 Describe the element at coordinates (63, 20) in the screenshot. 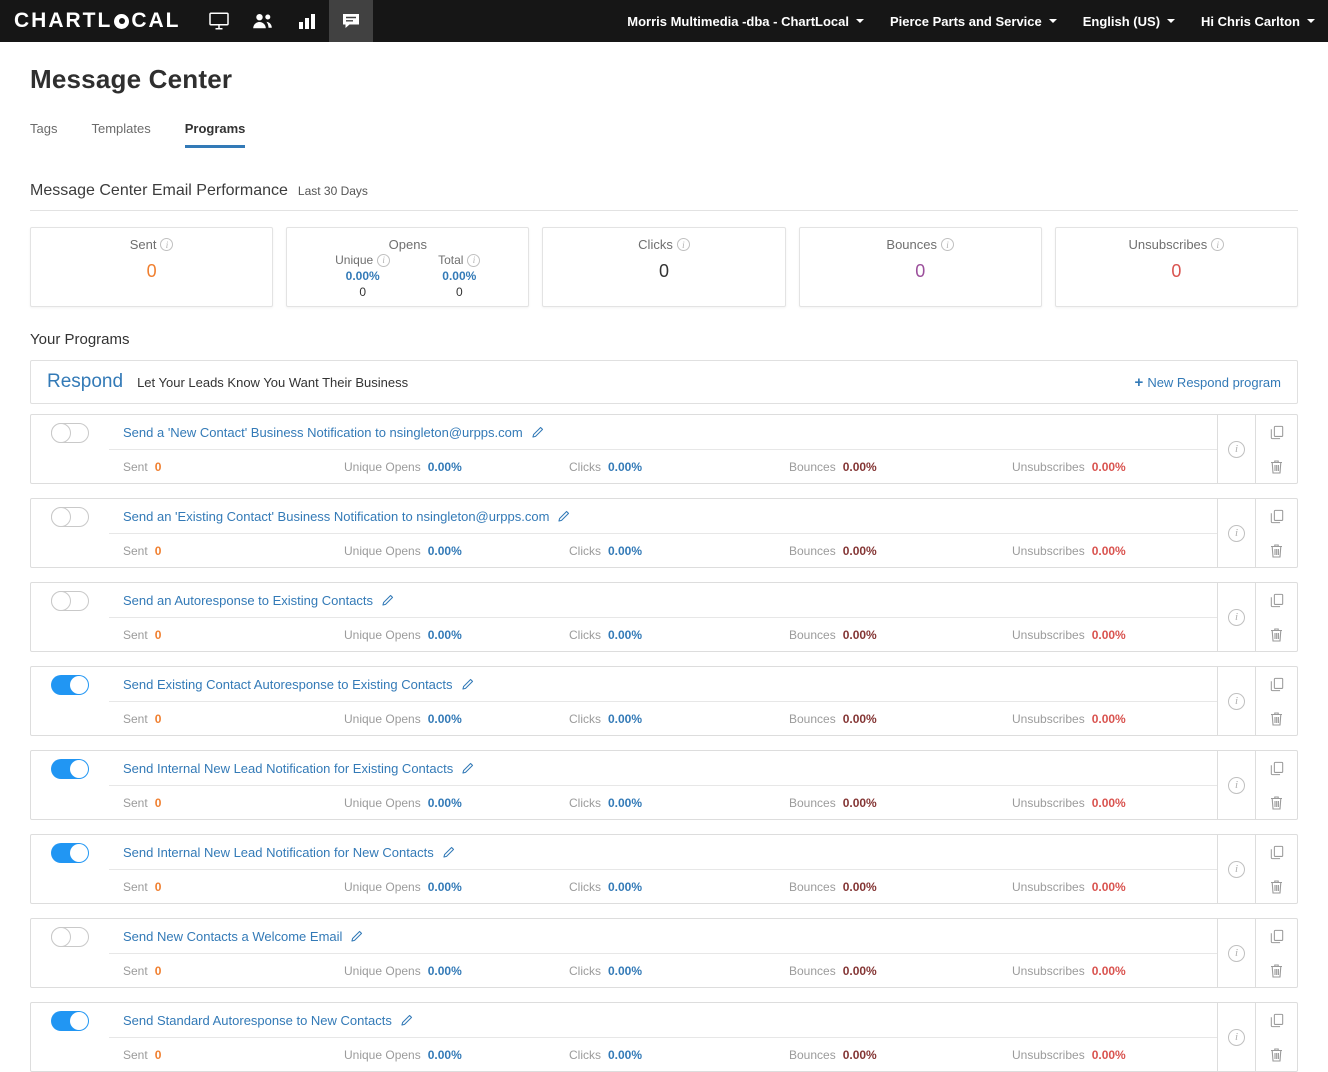

I see `logo-text-left: CHARTL` at that location.